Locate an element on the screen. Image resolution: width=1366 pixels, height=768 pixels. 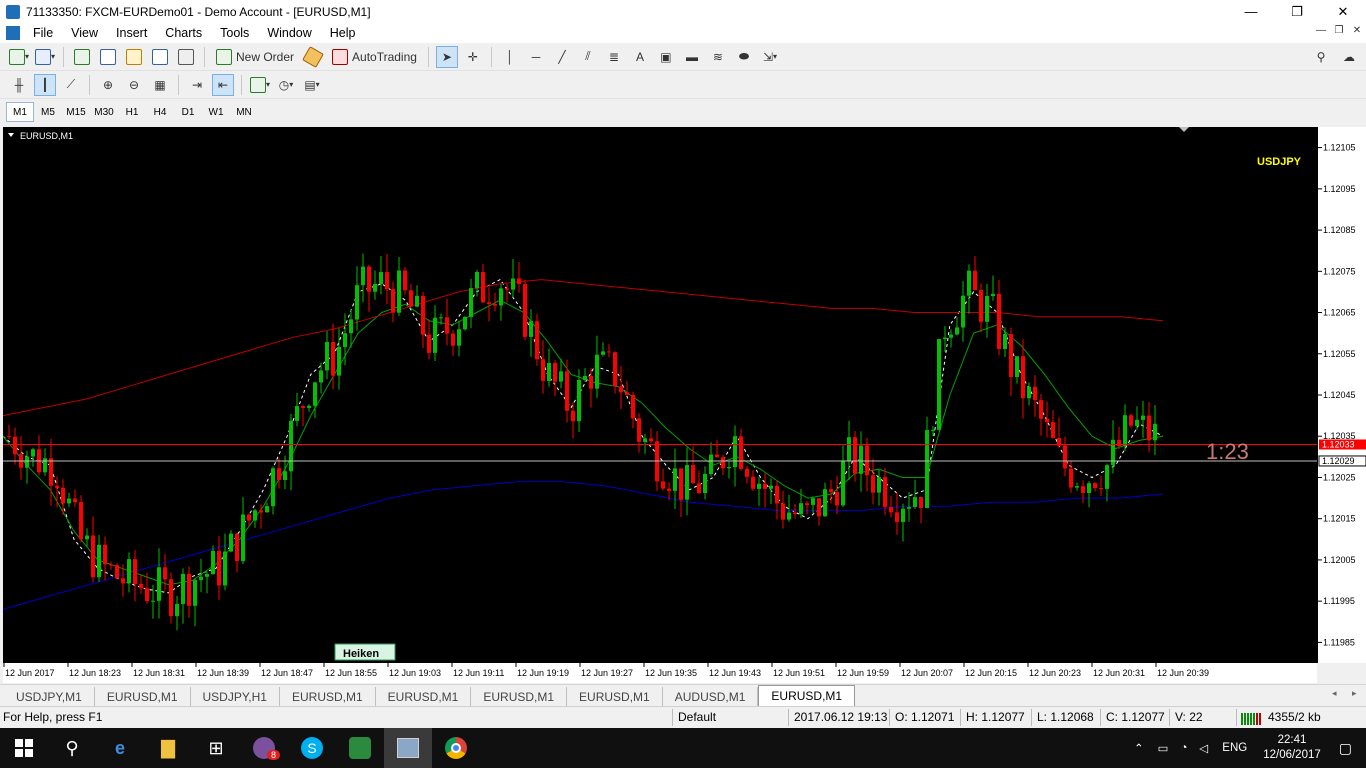
indicators-icon: ▾ is located at coordinates (260, 85).